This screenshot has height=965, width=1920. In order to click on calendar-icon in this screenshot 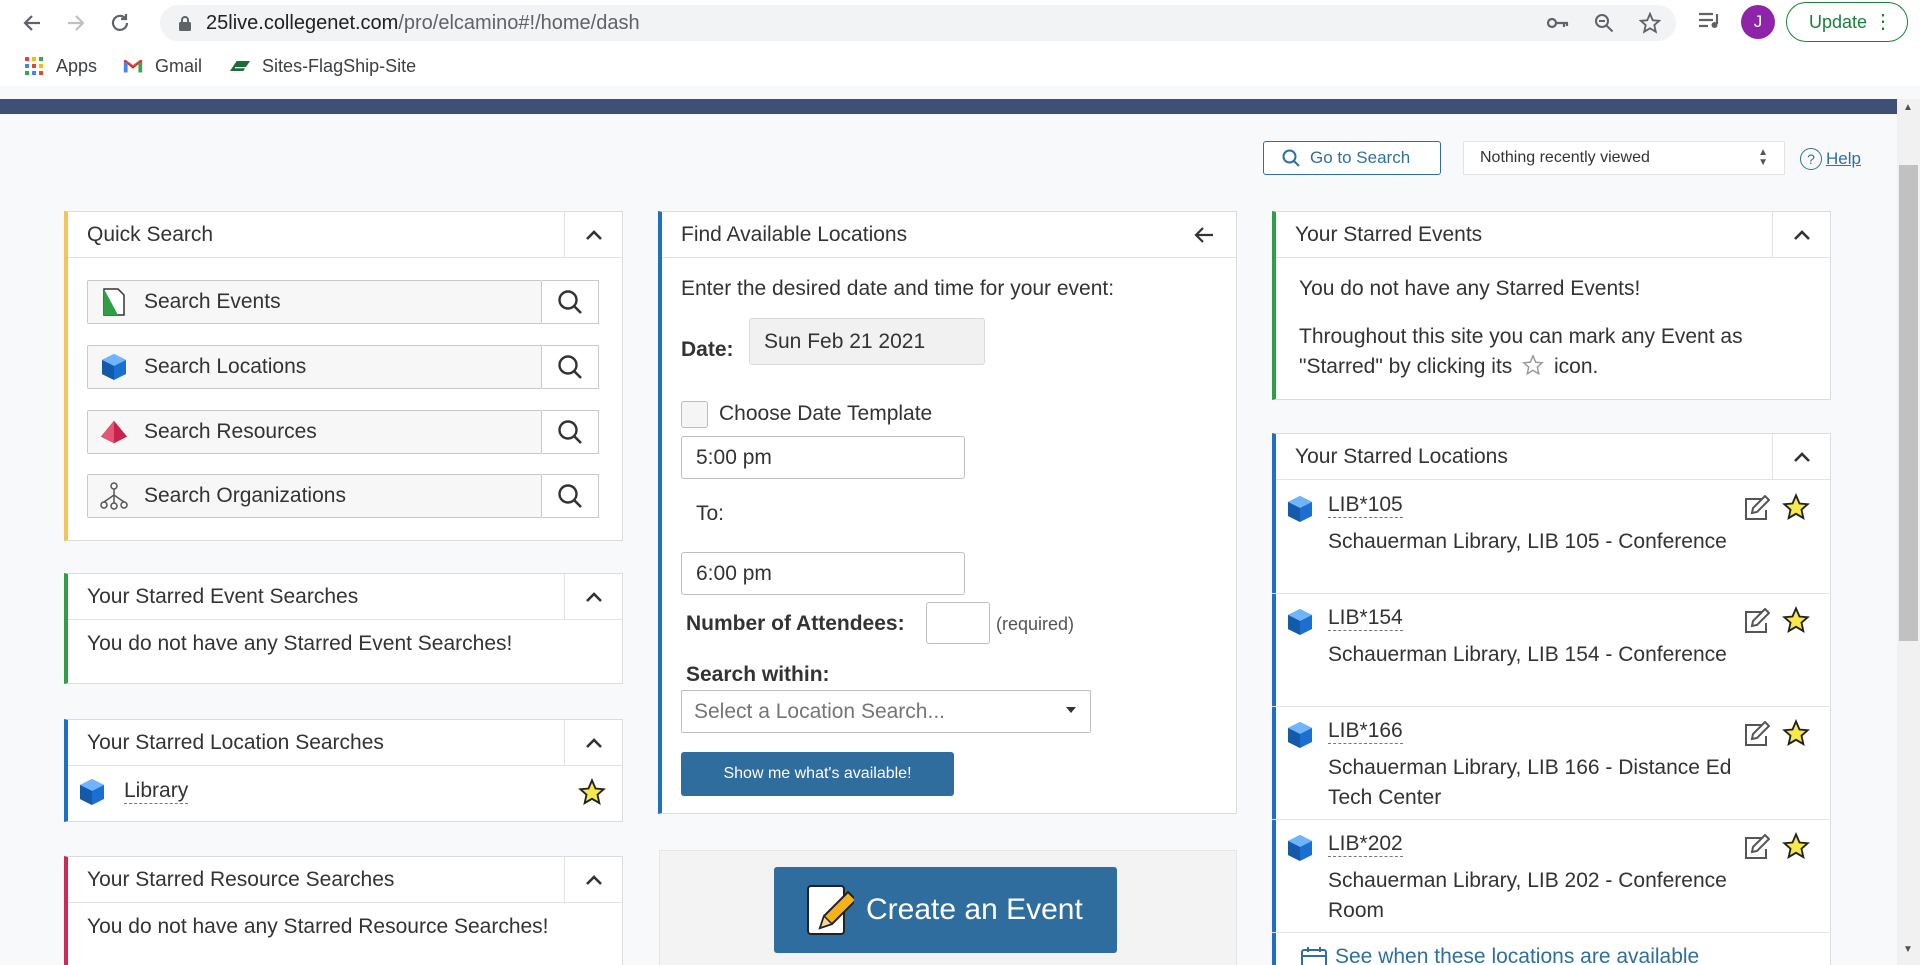, I will do `click(1314, 956)`.